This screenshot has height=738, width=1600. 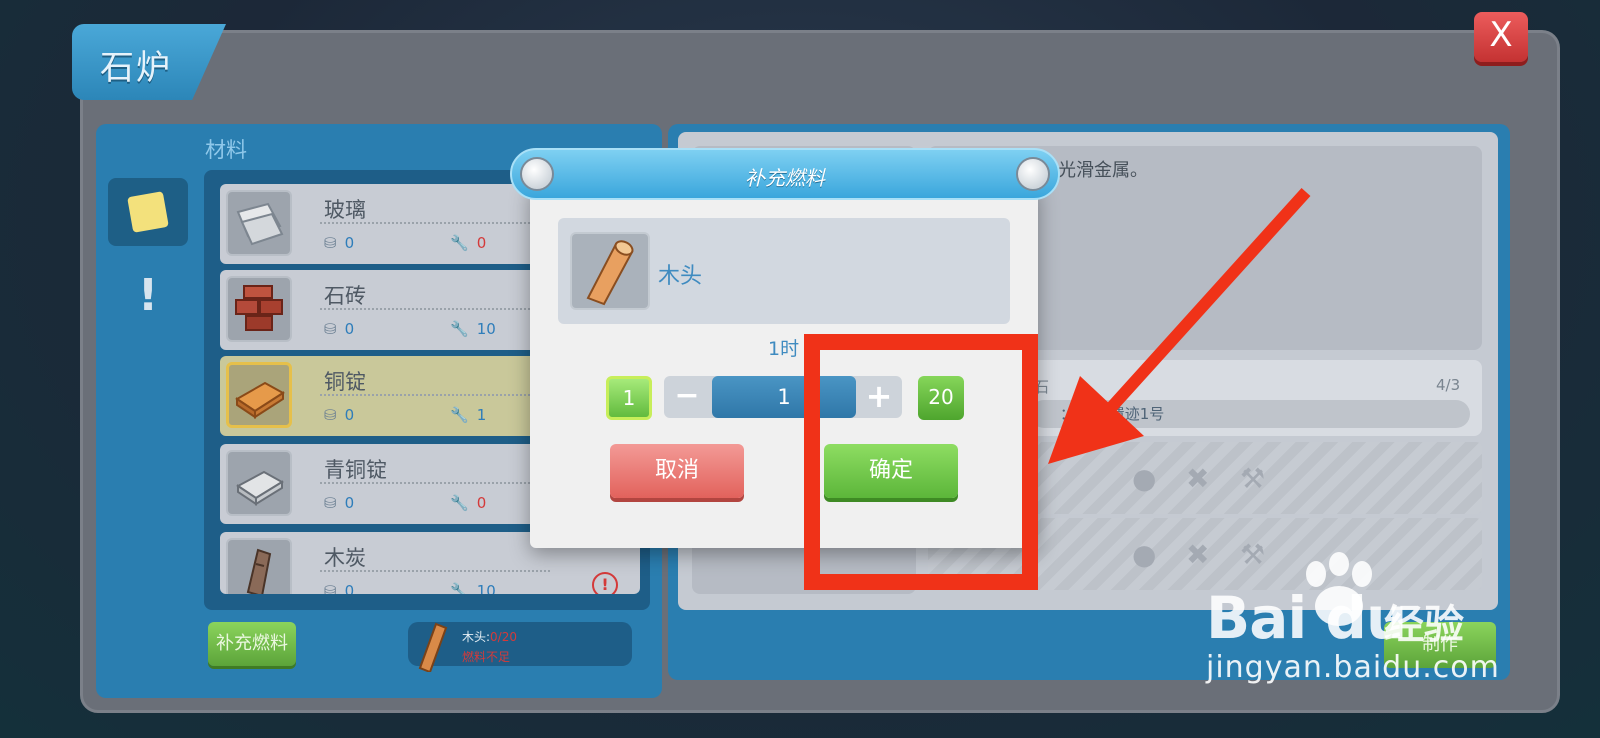 I want to click on note-icon, so click(x=148, y=212).